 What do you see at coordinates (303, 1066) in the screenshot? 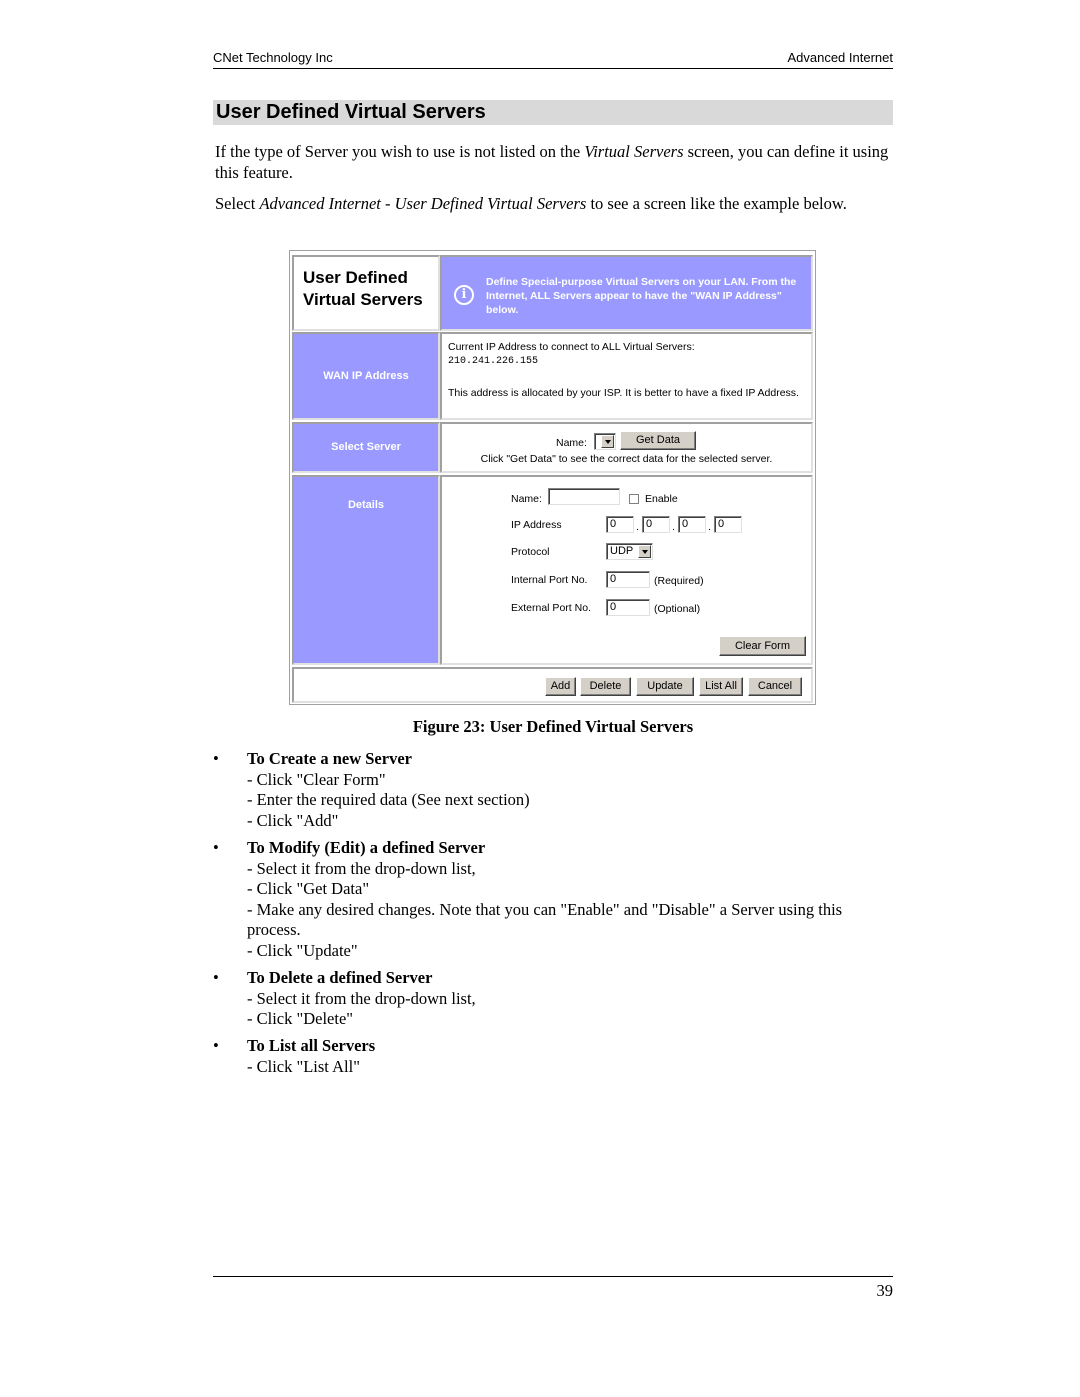
I see `bullet-line: - Click "List All"` at bounding box center [303, 1066].